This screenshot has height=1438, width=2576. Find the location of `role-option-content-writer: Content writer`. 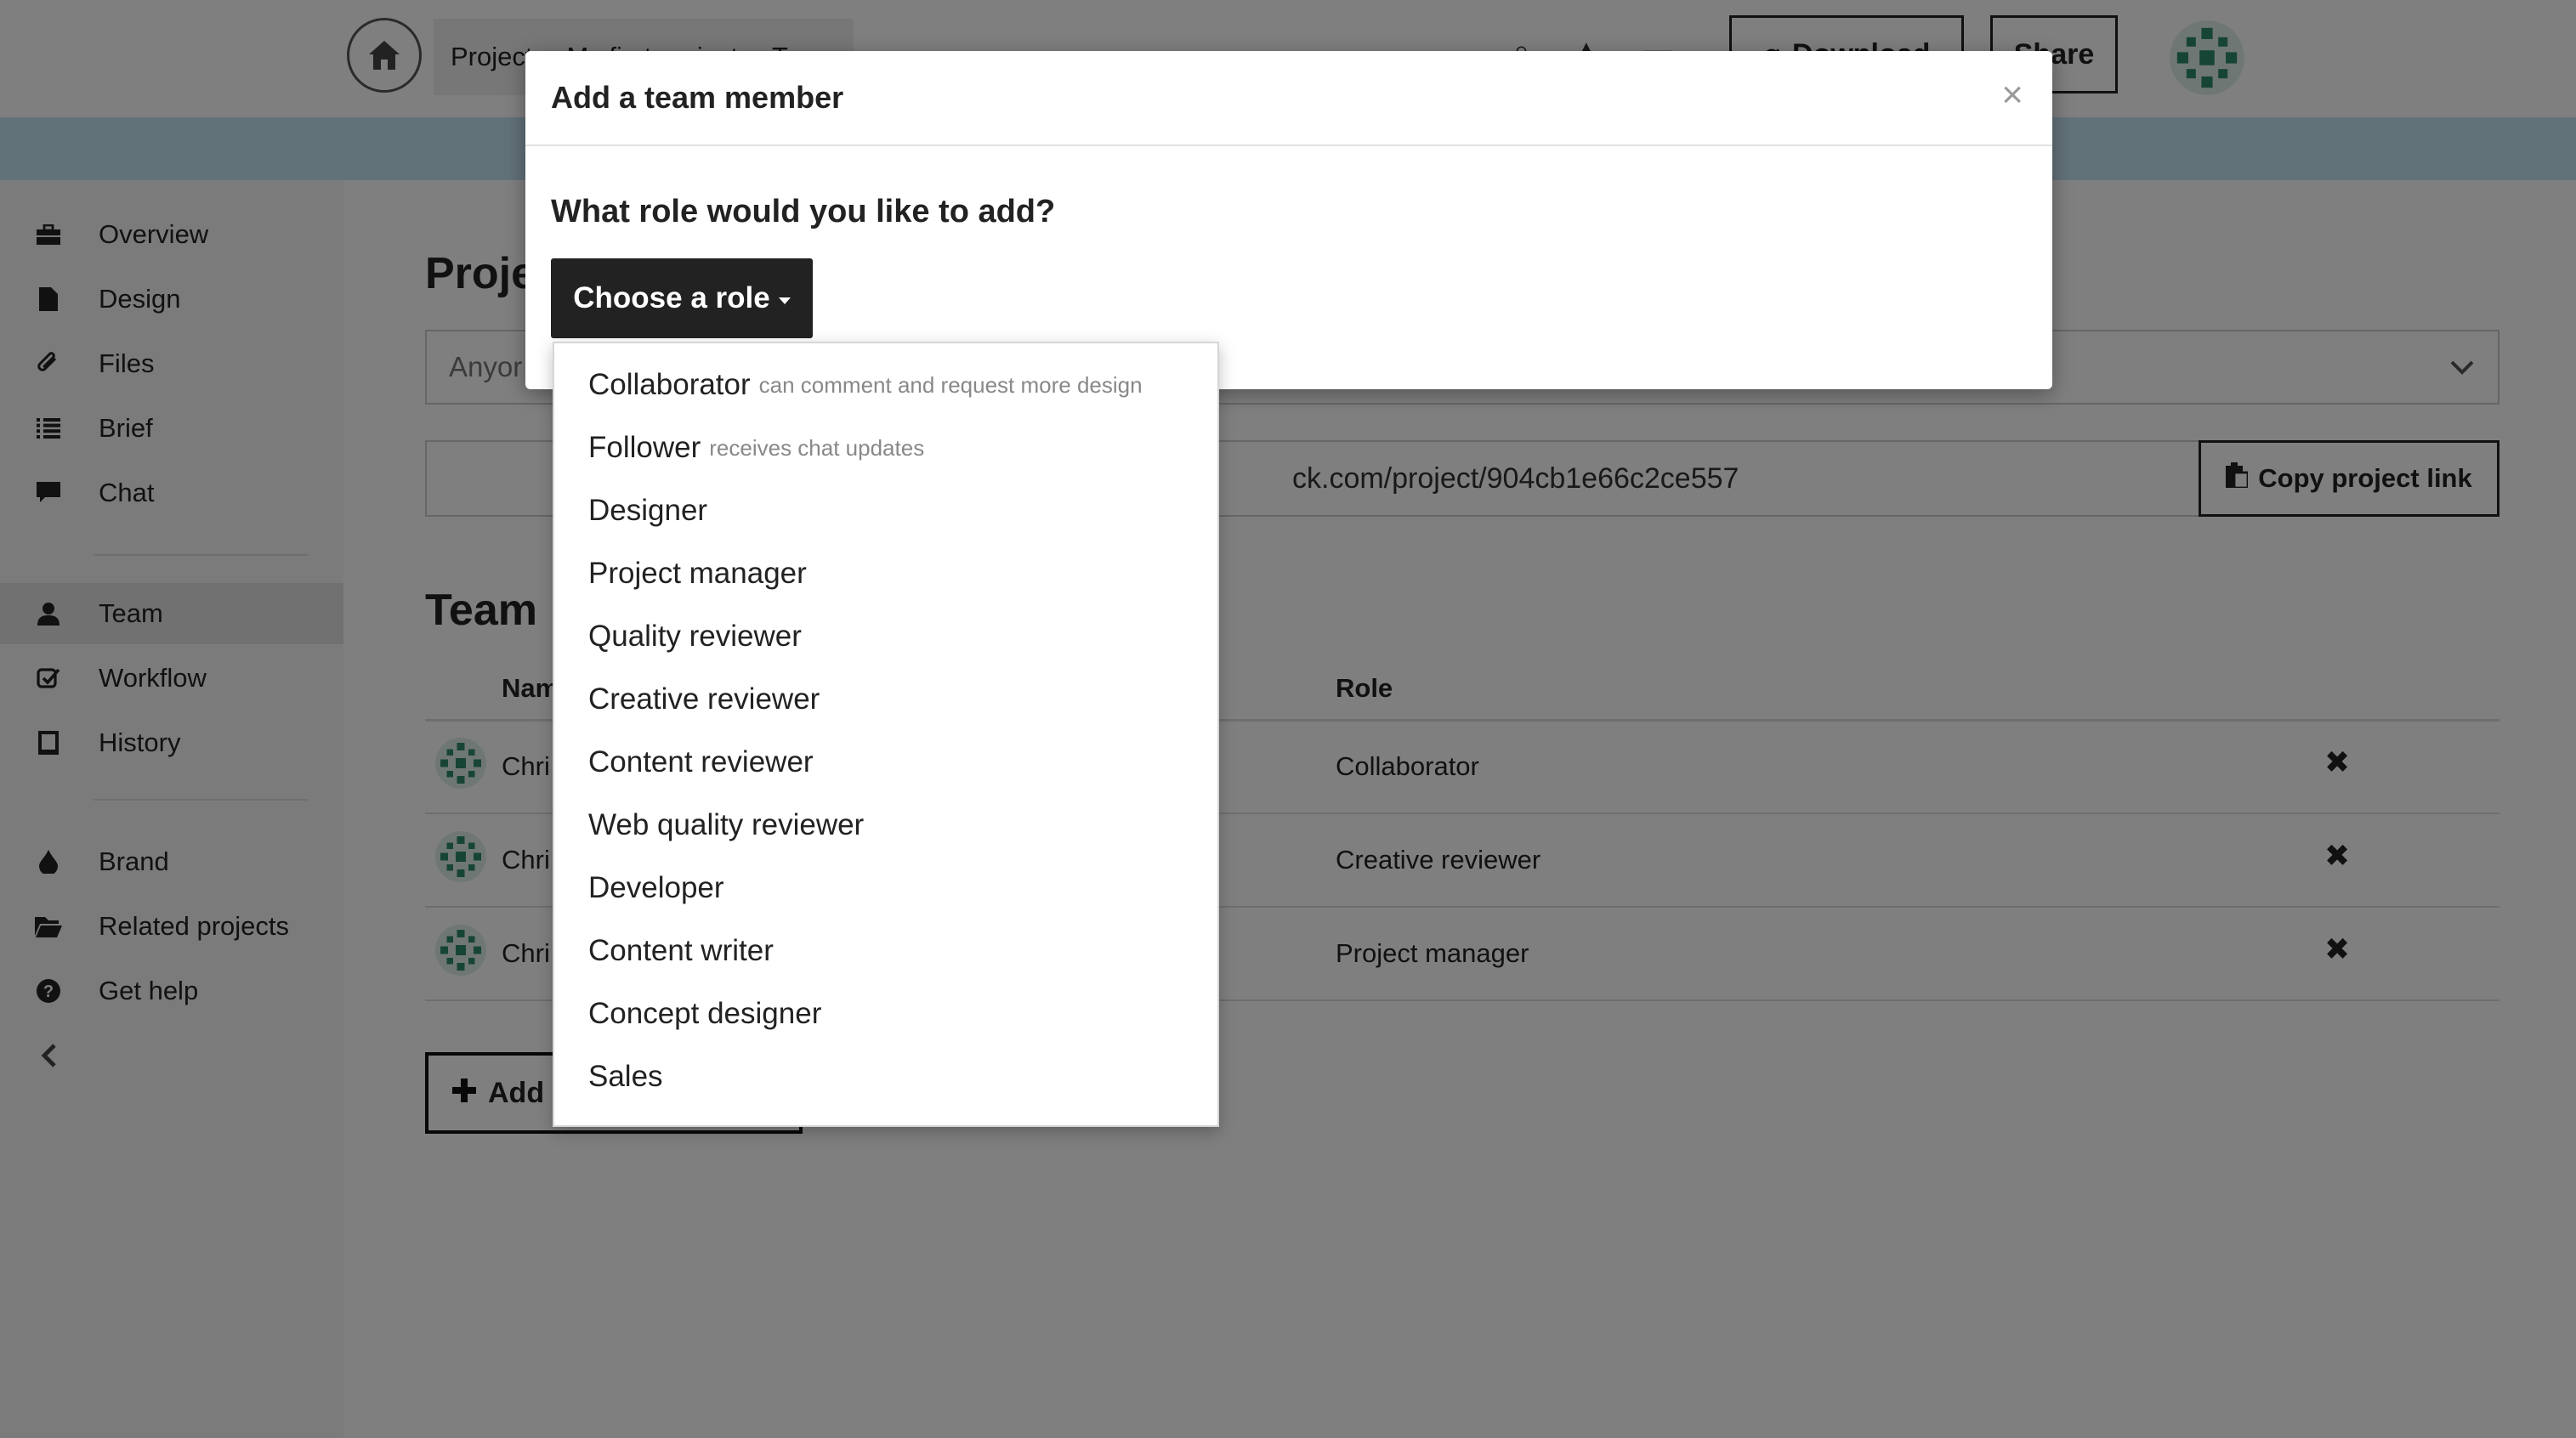

role-option-content-writer: Content writer is located at coordinates (885, 951).